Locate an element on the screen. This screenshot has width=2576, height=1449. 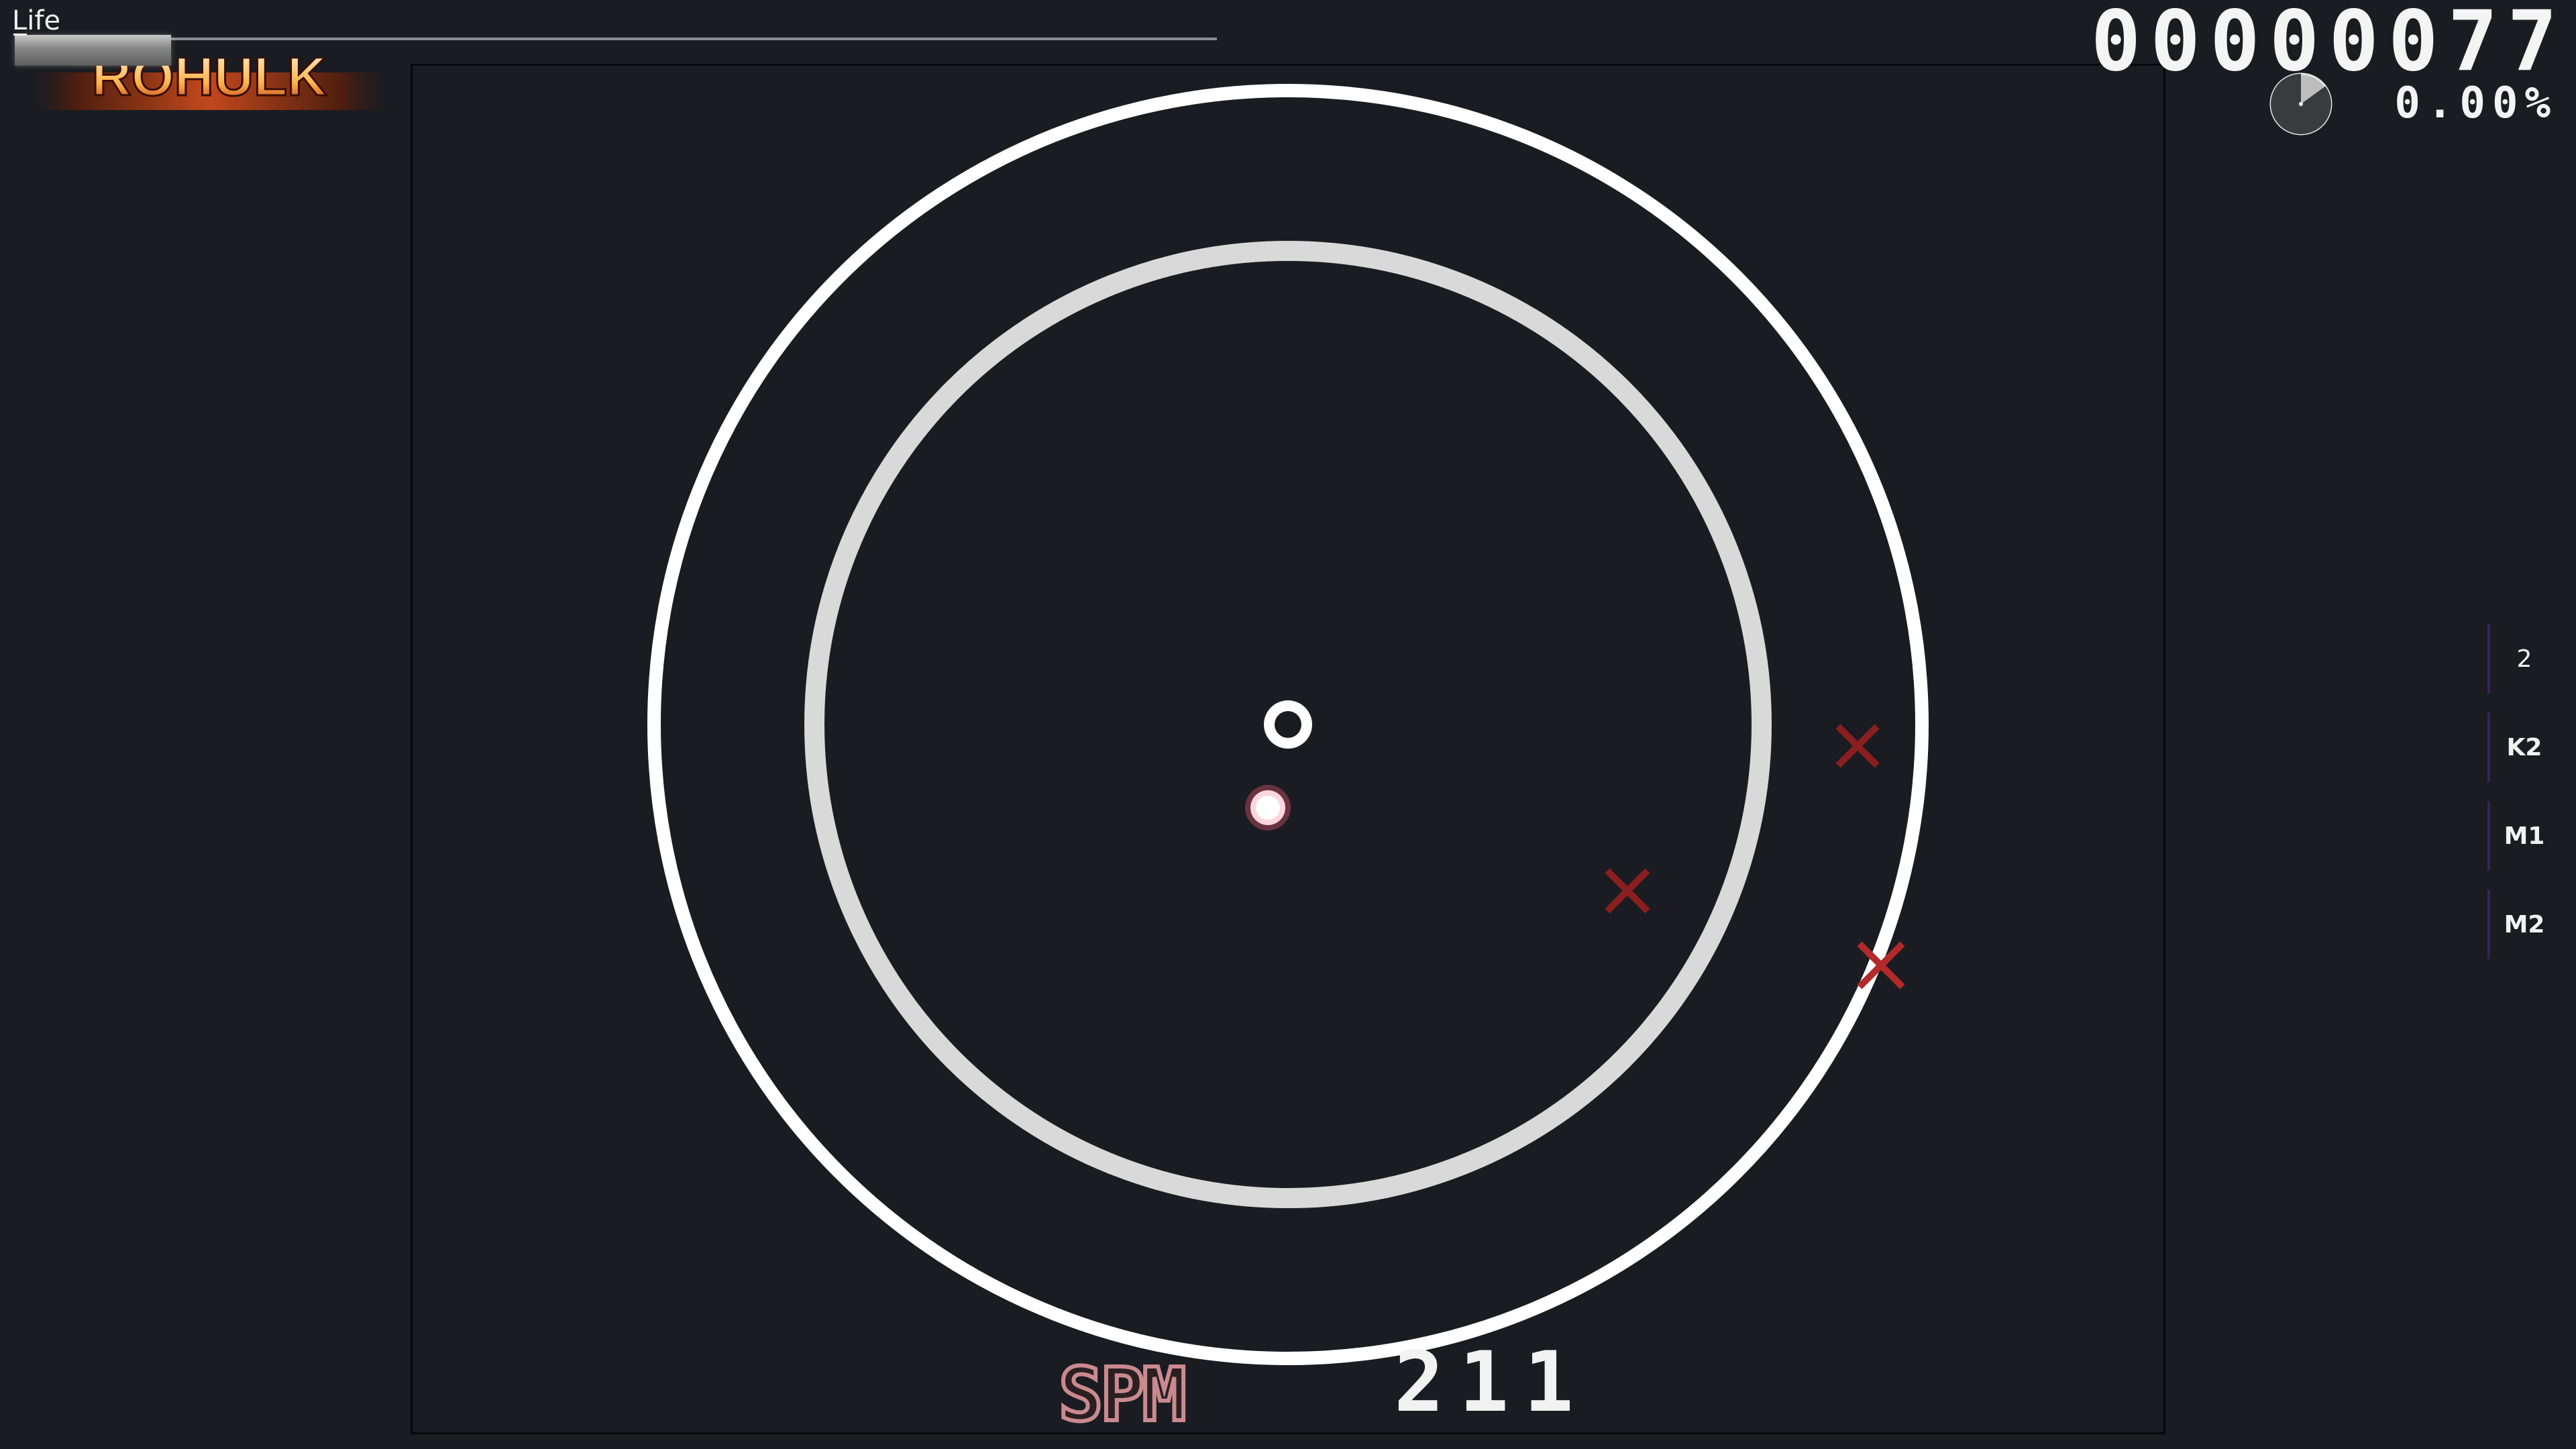
key-m2: M2 is located at coordinates (2524, 924).